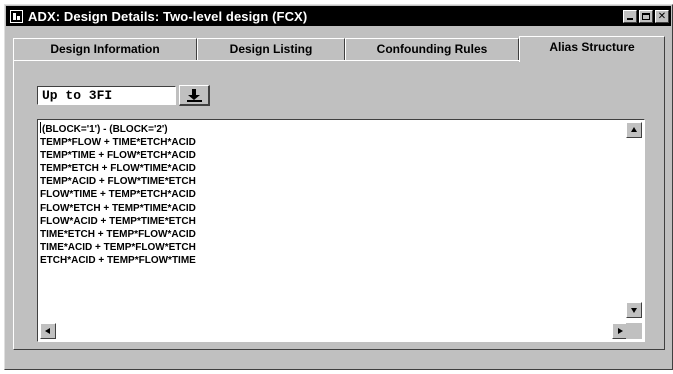 Image resolution: width=673 pixels, height=374 pixels. Describe the element at coordinates (620, 331) in the screenshot. I see `arrow-right-icon` at that location.